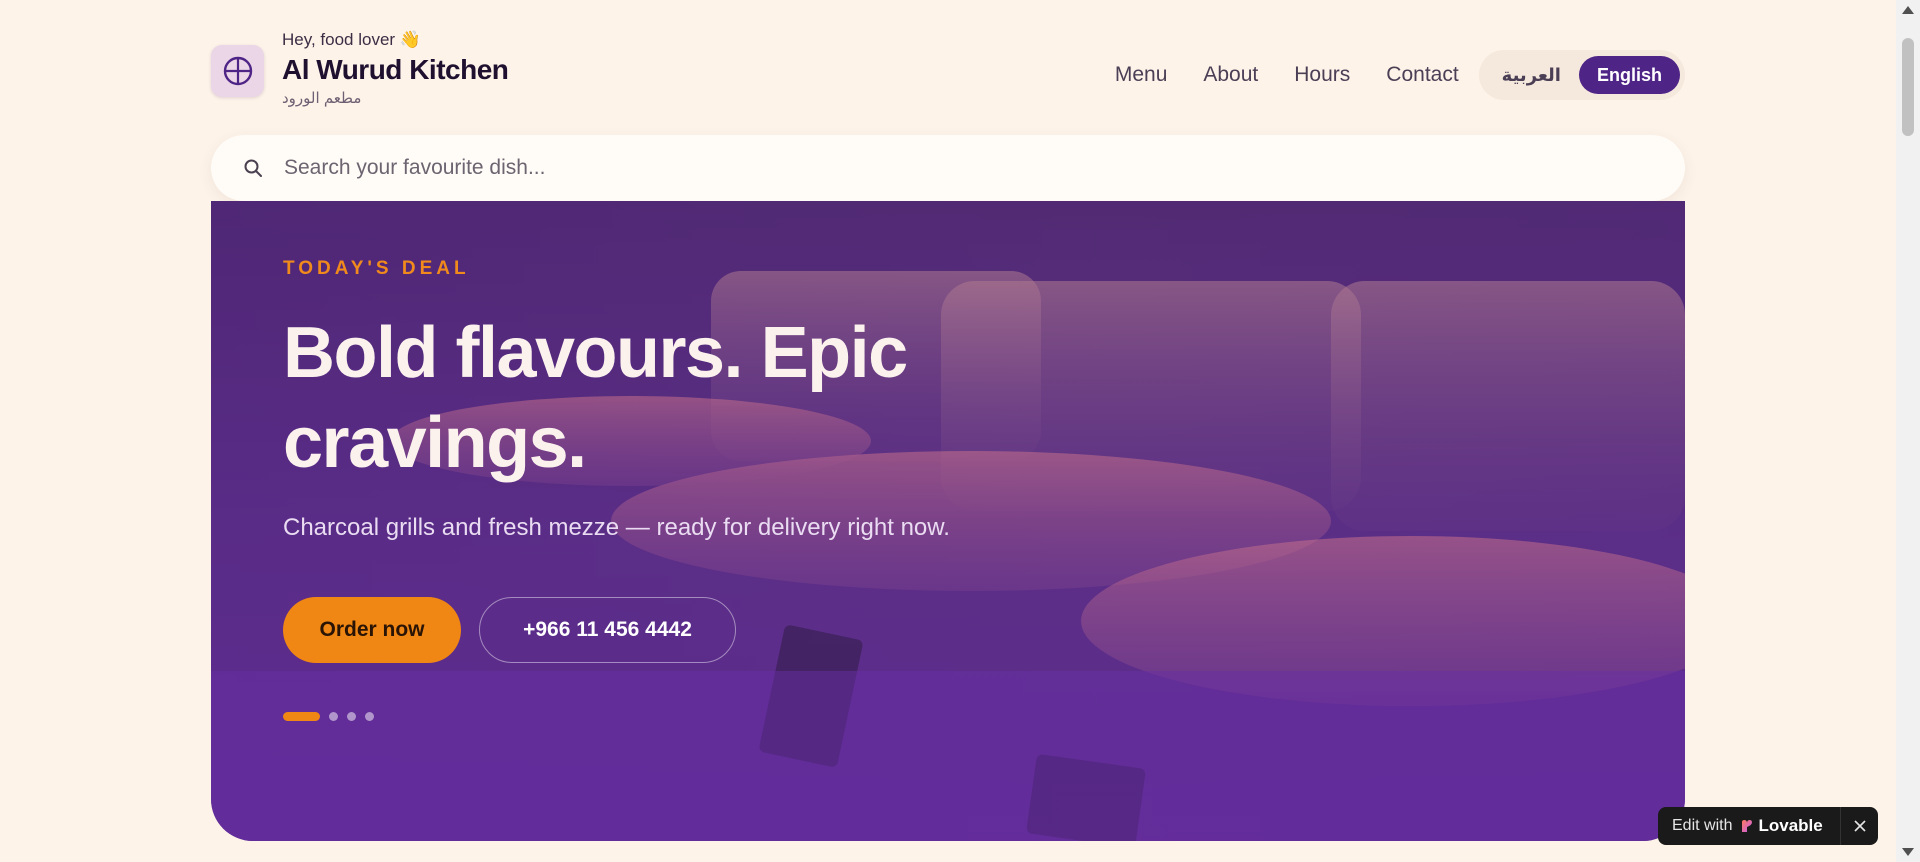  What do you see at coordinates (1141, 75) in the screenshot?
I see `nav-menu: Menu` at bounding box center [1141, 75].